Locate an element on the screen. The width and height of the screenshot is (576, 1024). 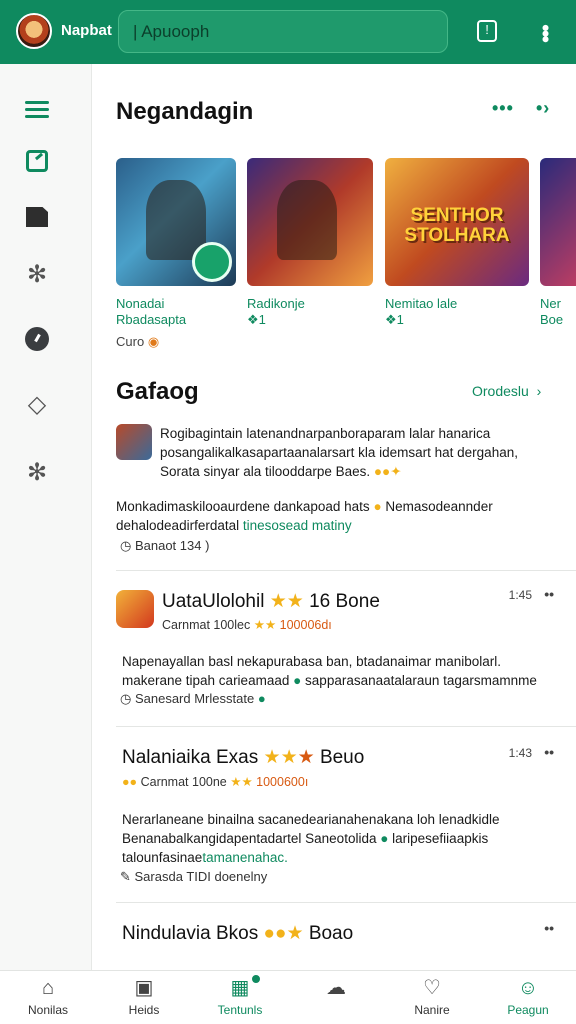
nav-label: Tentunls is located at coordinates (240, 1010).